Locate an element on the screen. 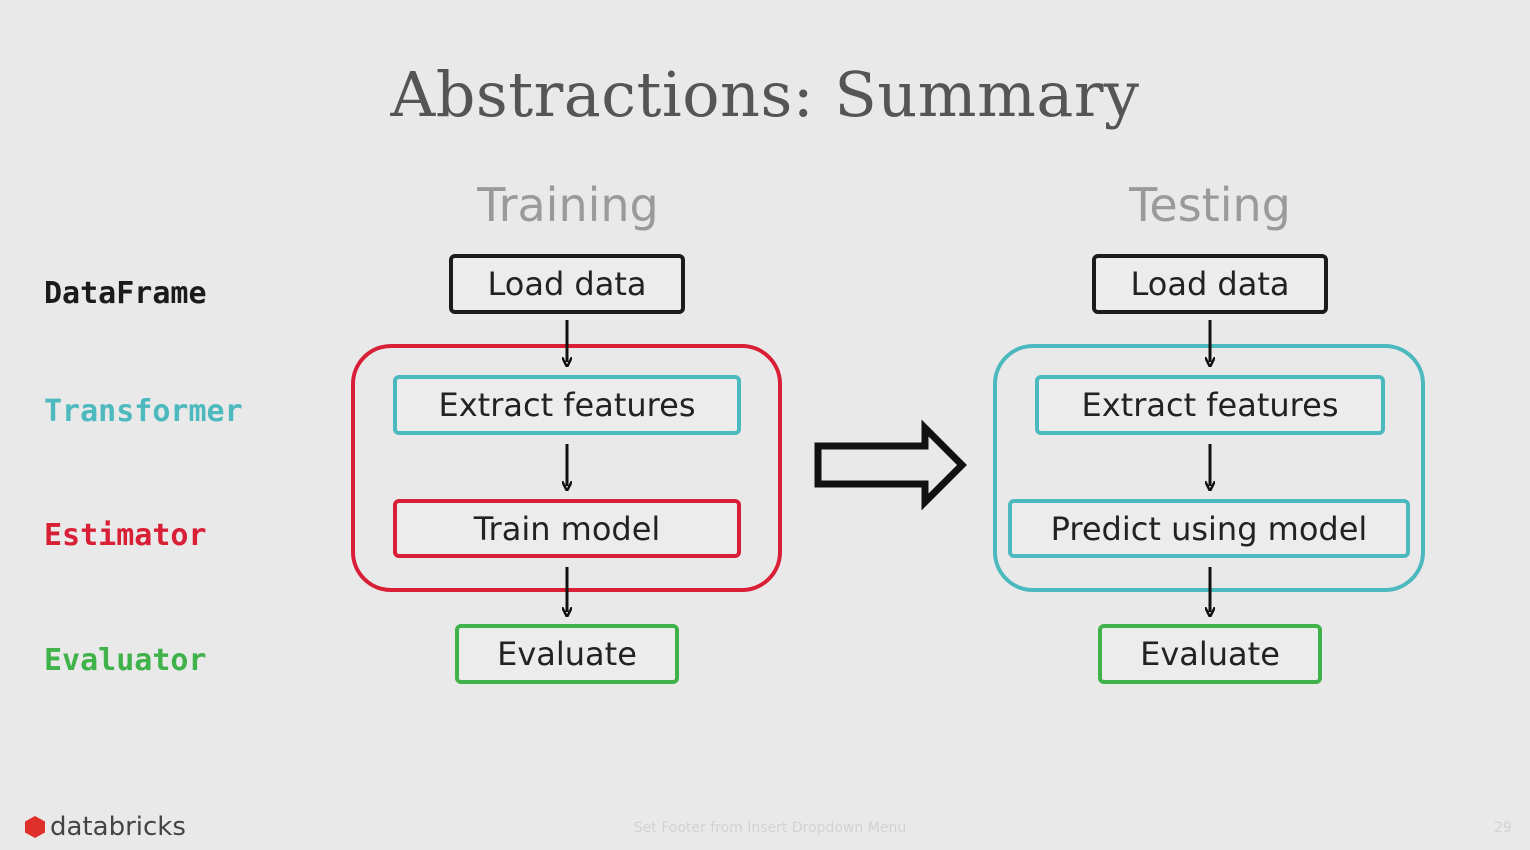 The image size is (1530, 850). testing-load-data-node: Load data is located at coordinates (1210, 284).